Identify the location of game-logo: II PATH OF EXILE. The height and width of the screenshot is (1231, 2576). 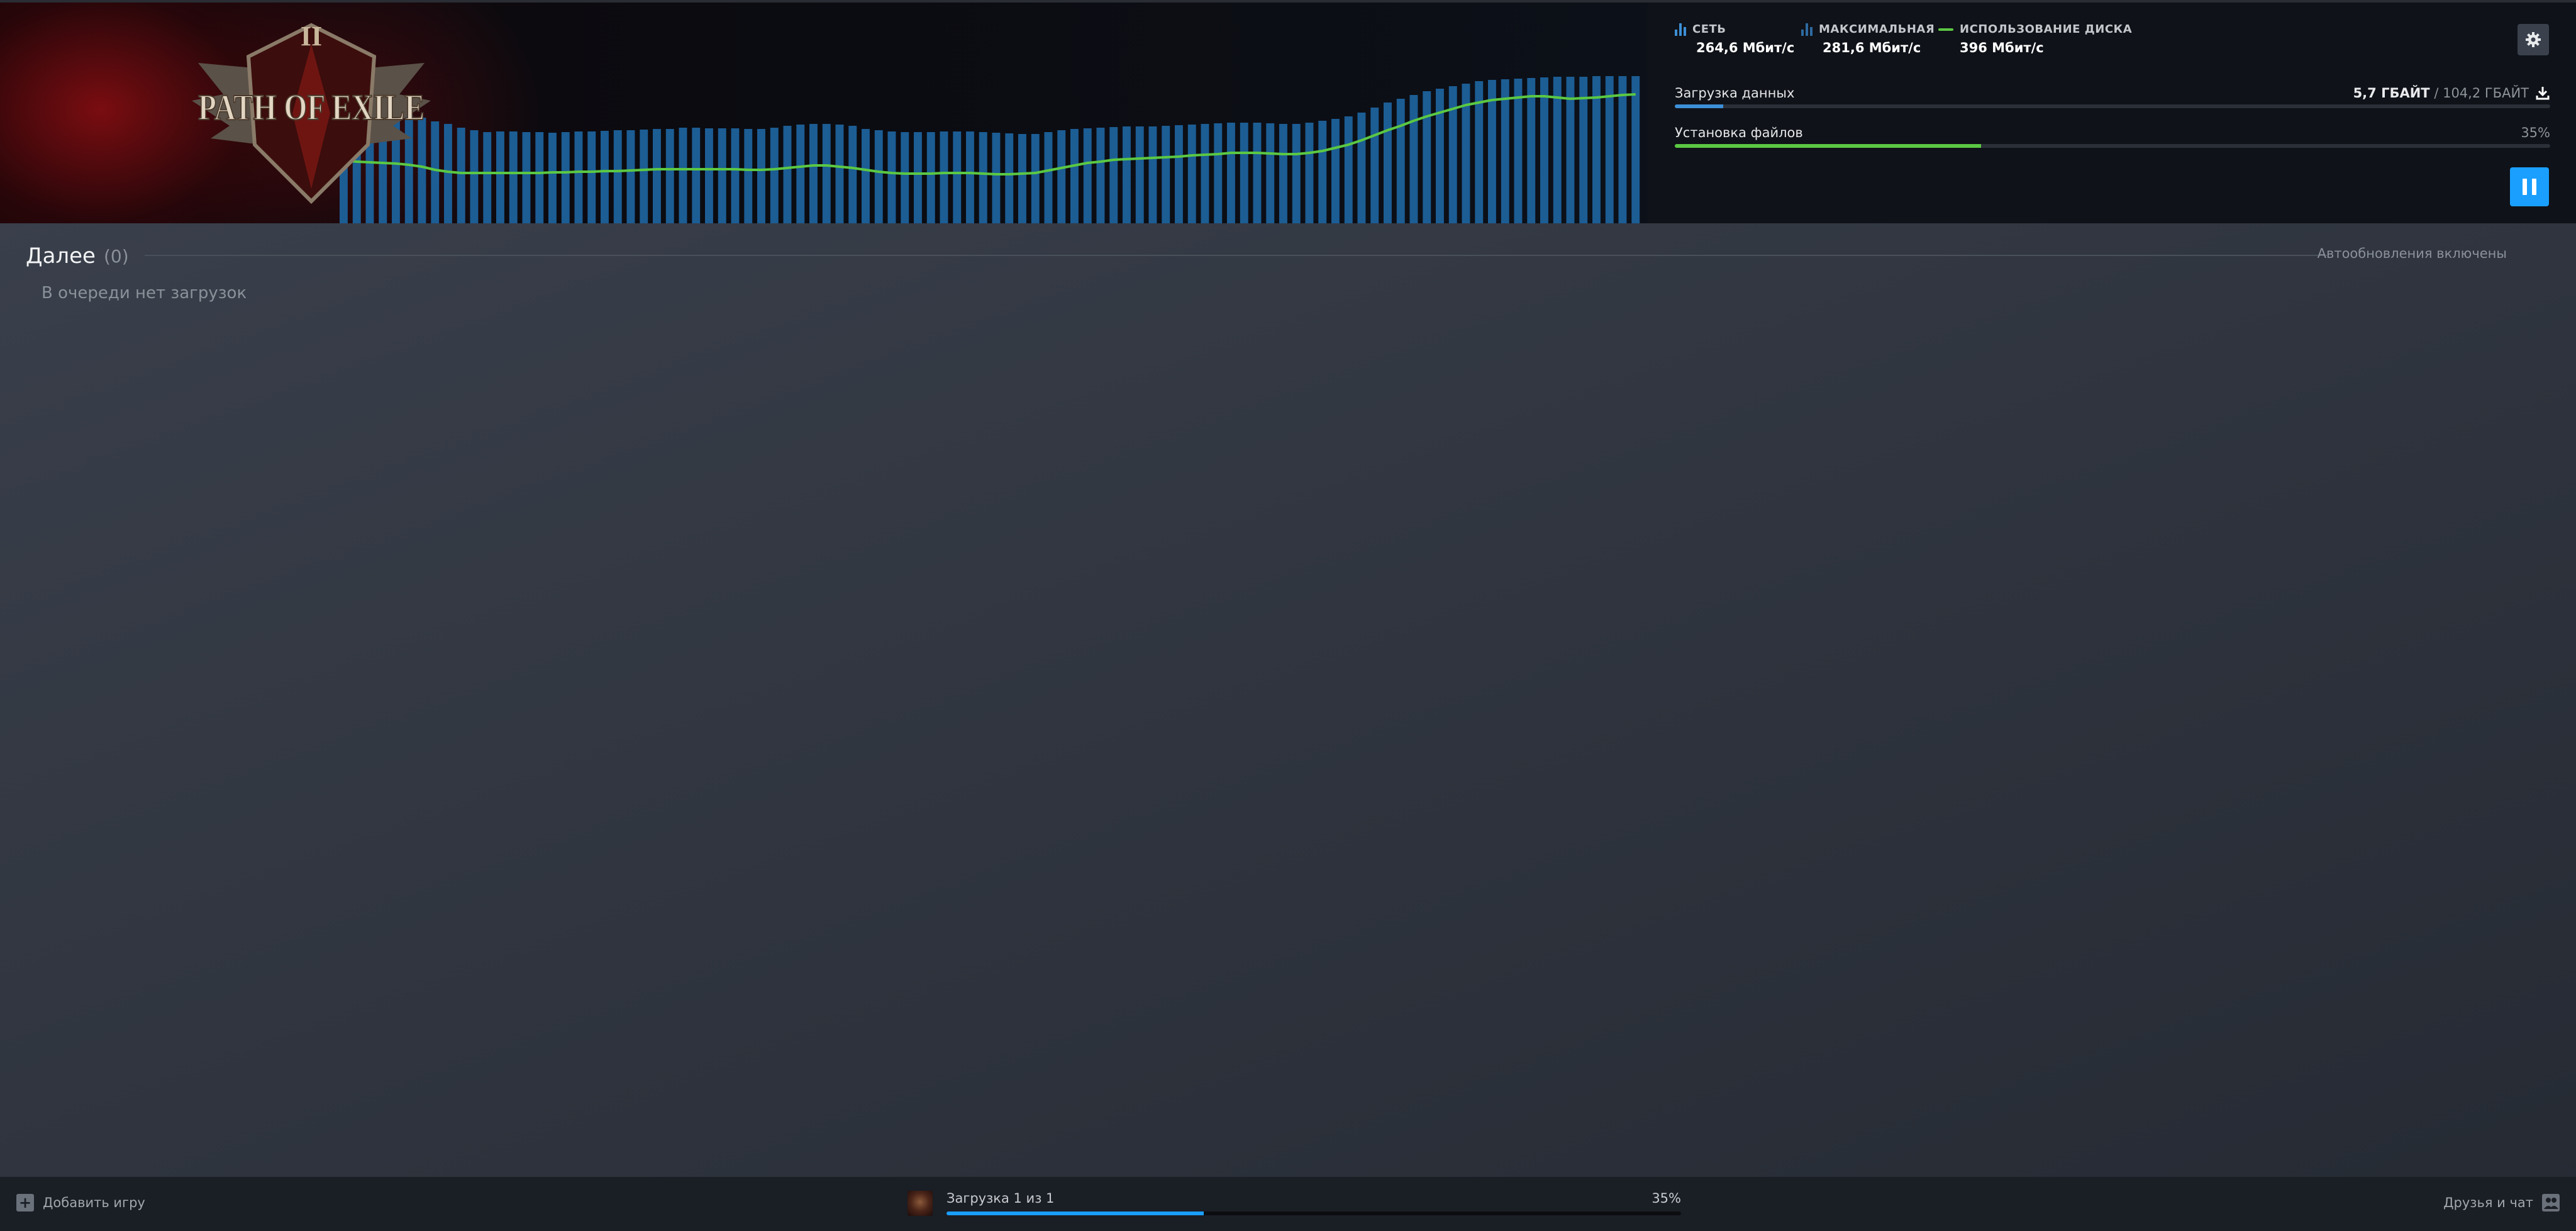
(311, 112).